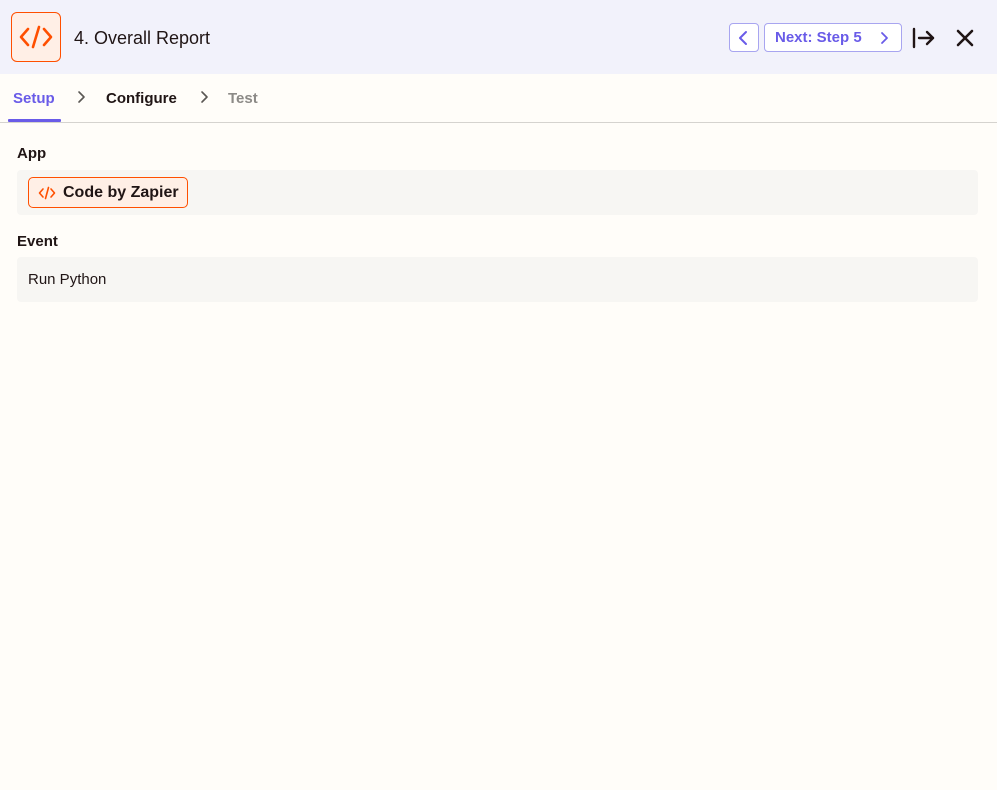 The width and height of the screenshot is (997, 790). I want to click on active-tab-indicator, so click(34, 120).